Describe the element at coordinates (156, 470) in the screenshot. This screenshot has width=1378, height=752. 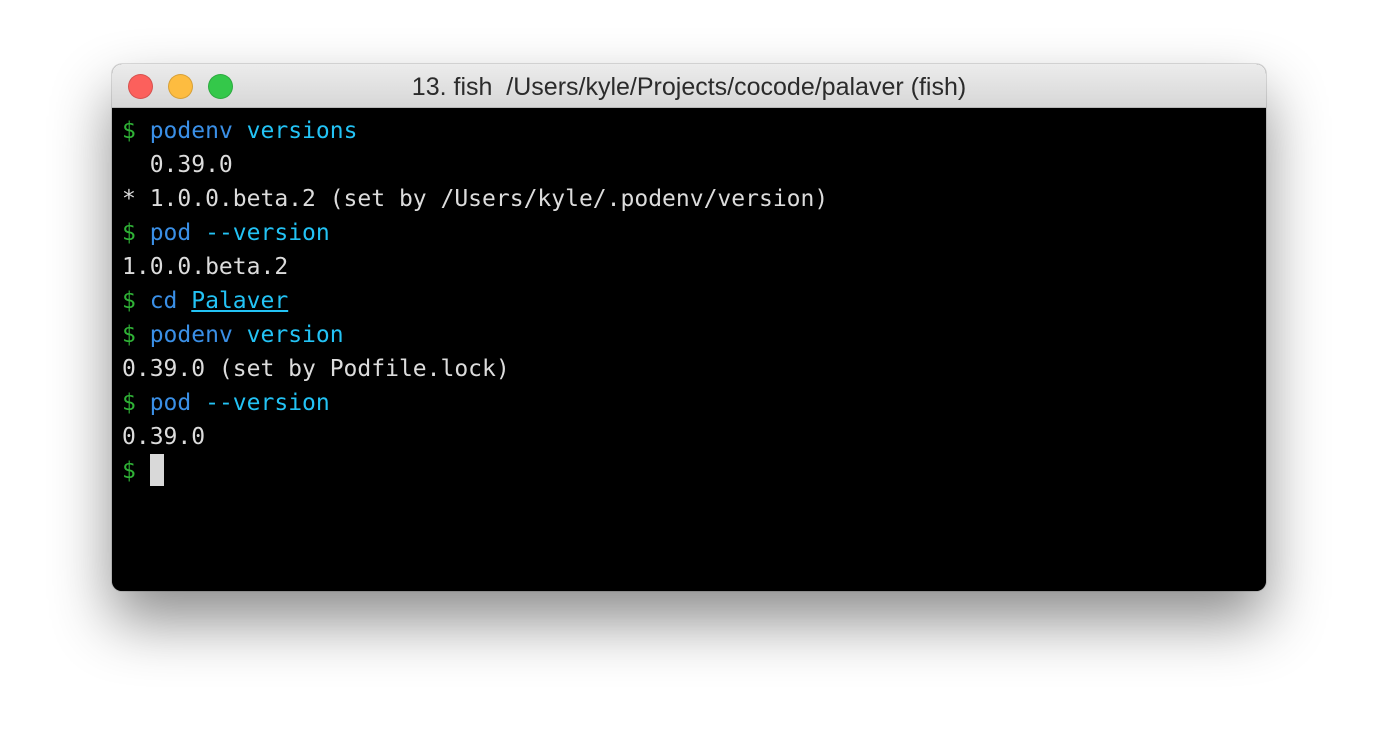
I see `text-cursor` at that location.